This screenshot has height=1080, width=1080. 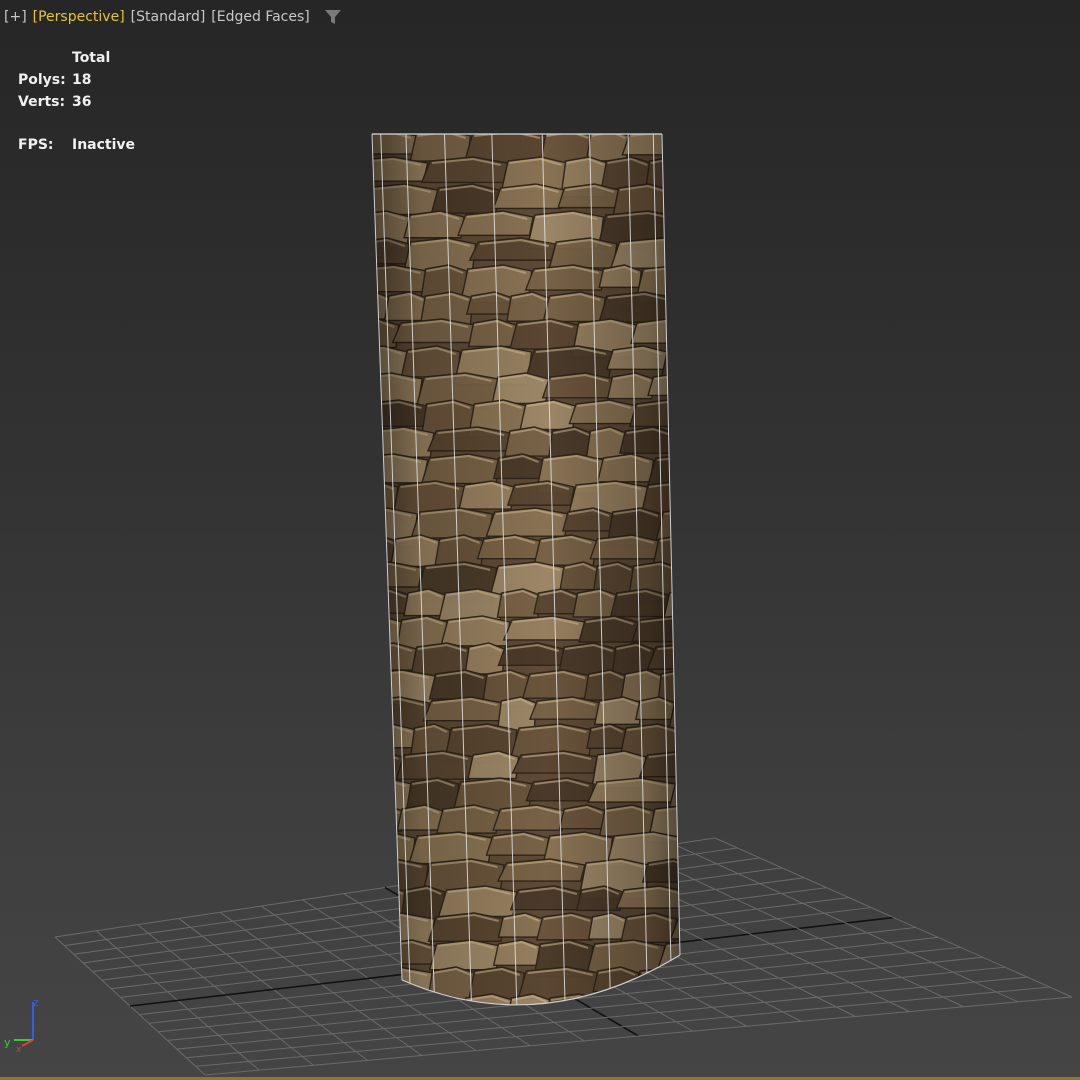 I want to click on stats-total-header: Total, so click(x=91, y=58).